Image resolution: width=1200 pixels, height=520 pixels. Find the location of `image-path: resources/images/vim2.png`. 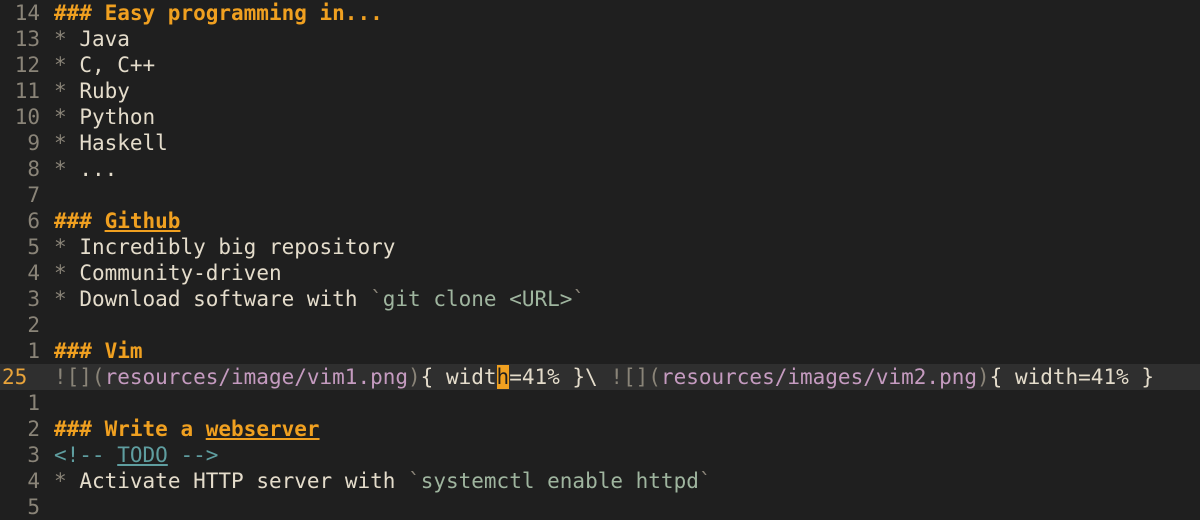

image-path: resources/images/vim2.png is located at coordinates (818, 377).